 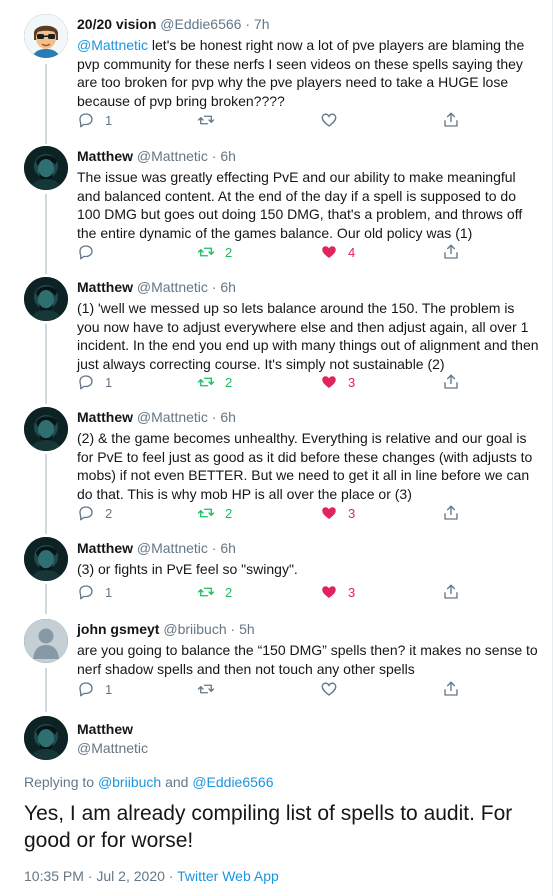 What do you see at coordinates (262, 24) in the screenshot?
I see `timestamp: 7h` at bounding box center [262, 24].